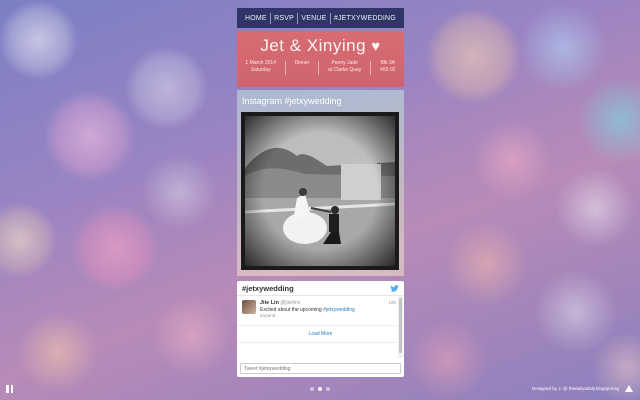  I want to click on unit-line: #02-02, so click(387, 69).